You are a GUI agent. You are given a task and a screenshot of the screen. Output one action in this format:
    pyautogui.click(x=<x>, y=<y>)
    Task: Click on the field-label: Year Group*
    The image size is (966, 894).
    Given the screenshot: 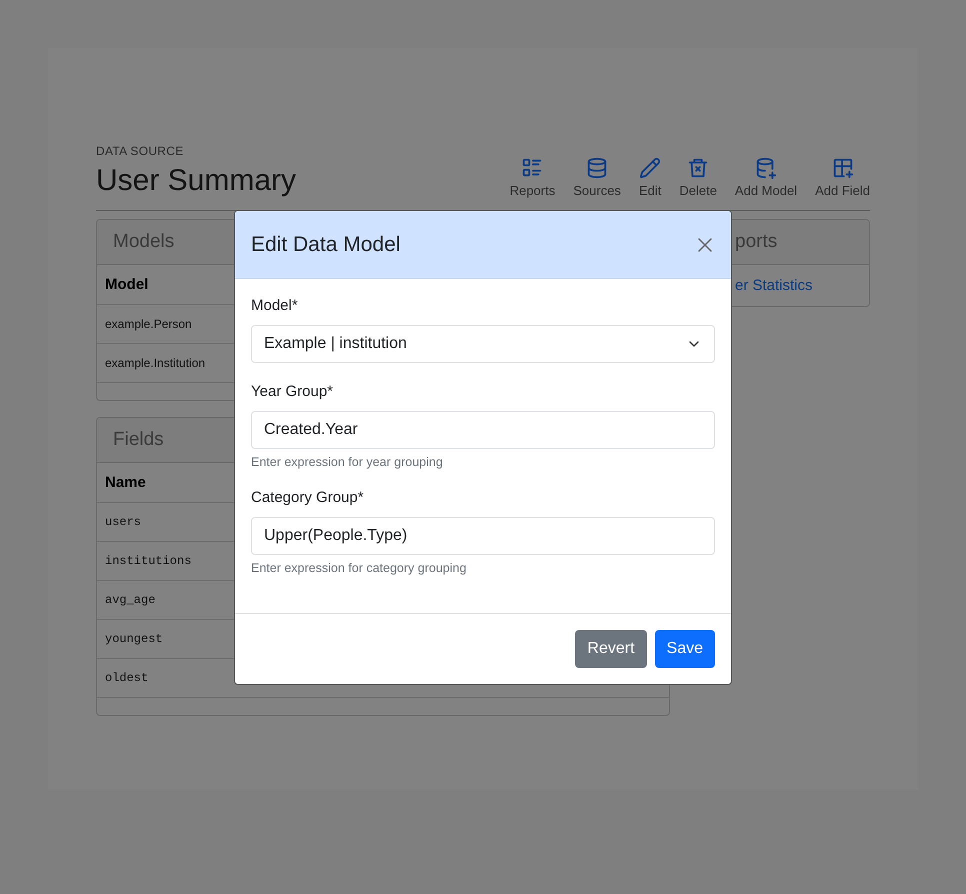 What is the action you would take?
    pyautogui.click(x=292, y=391)
    